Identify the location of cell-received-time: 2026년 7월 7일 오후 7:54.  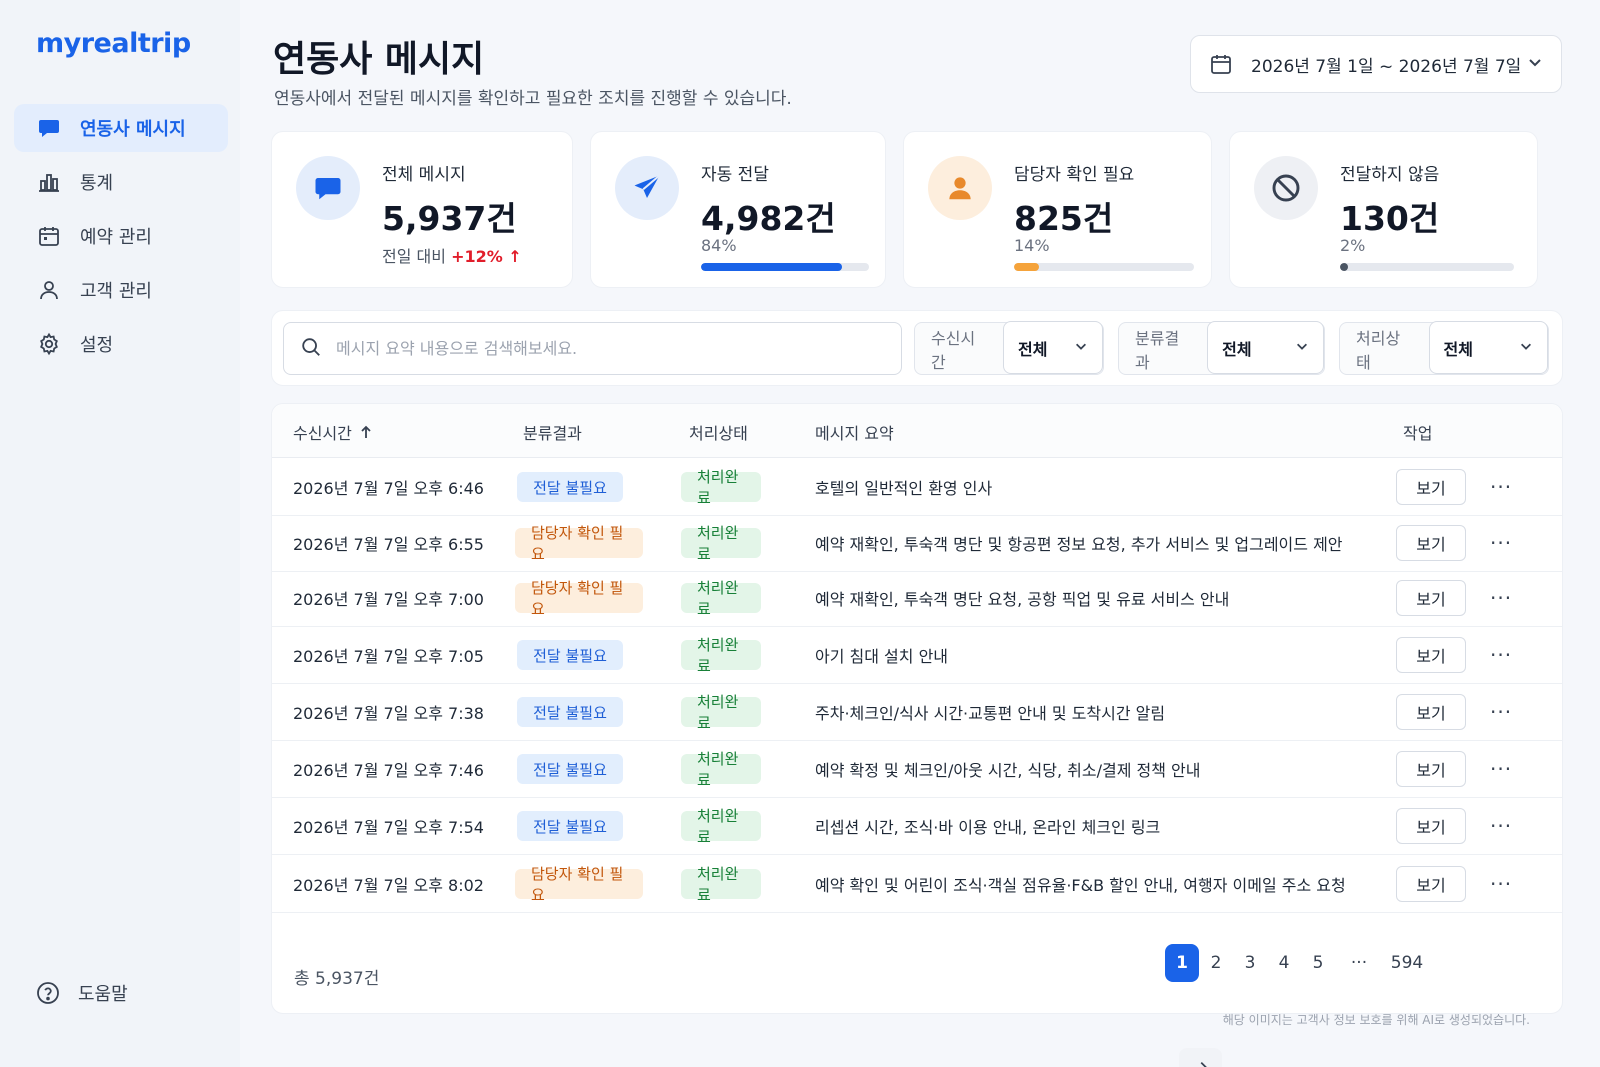
(388, 827).